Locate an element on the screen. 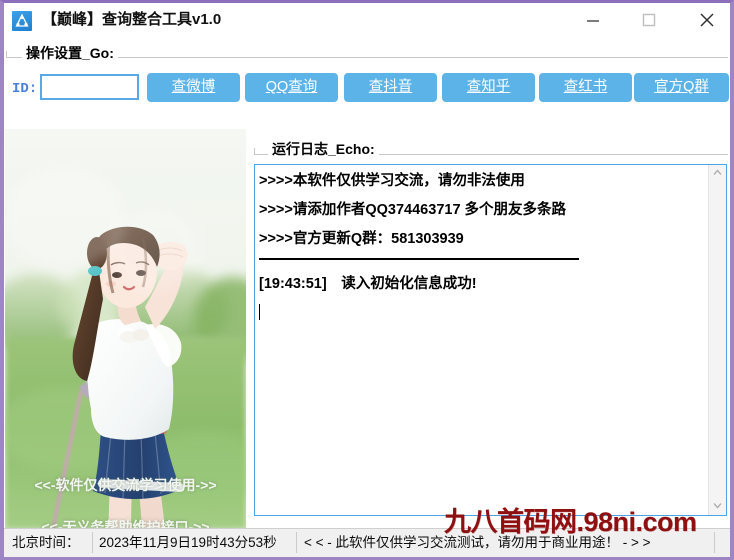 The width and height of the screenshot is (734, 560). chevron-down-icon is located at coordinates (717, 506).